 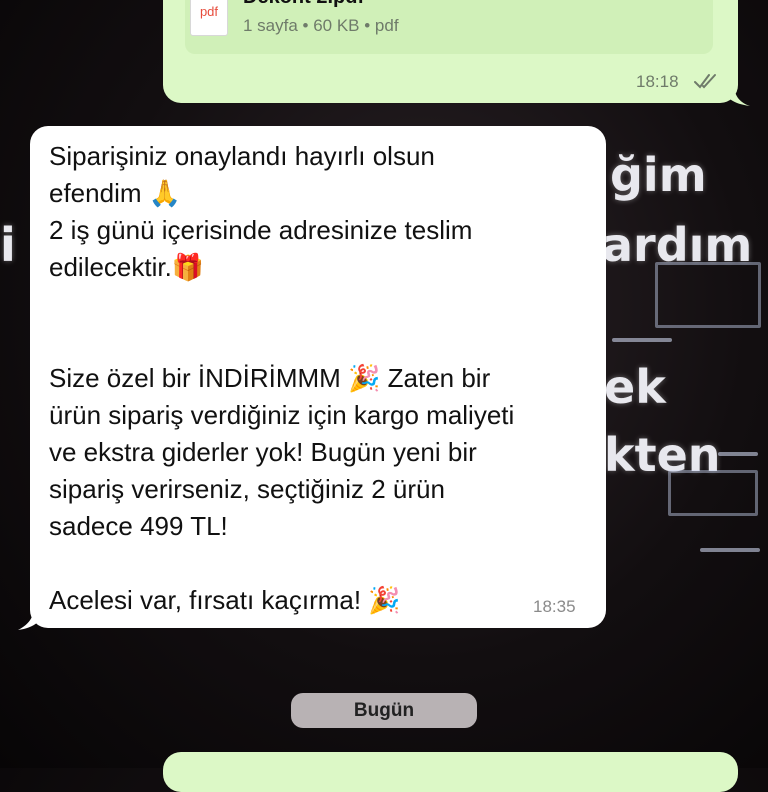 I want to click on wallpaper-text-left: i, so click(x=8, y=245).